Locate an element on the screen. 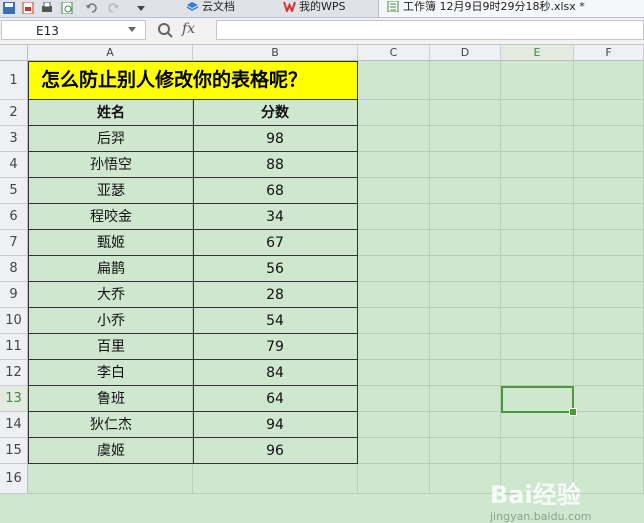 The height and width of the screenshot is (523, 644). cell-f1 is located at coordinates (609, 80).